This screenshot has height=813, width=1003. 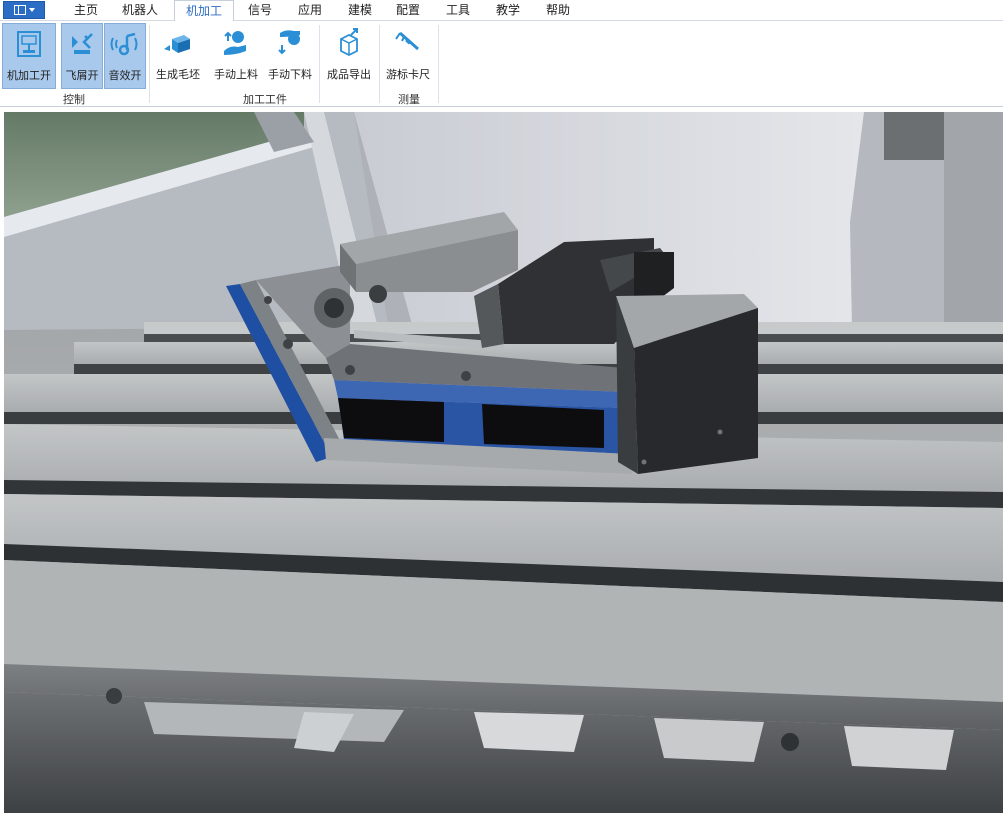 I want to click on app-menu-button, so click(x=24, y=10).